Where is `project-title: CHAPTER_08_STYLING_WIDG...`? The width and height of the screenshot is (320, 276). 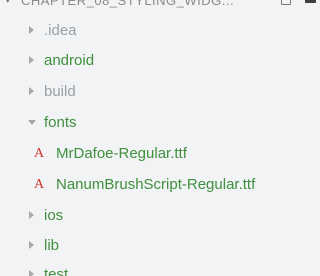
project-title: CHAPTER_08_STYLING_WIDG... is located at coordinates (128, 4).